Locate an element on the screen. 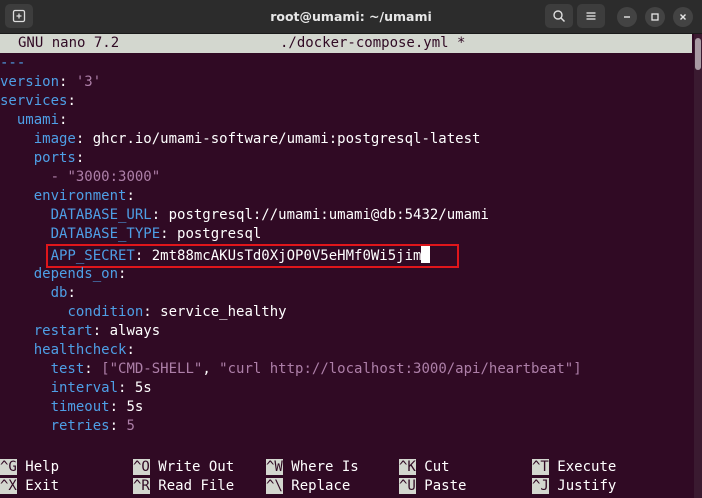 The width and height of the screenshot is (702, 498). editor-line: healthcheck: is located at coordinates (67, 350).